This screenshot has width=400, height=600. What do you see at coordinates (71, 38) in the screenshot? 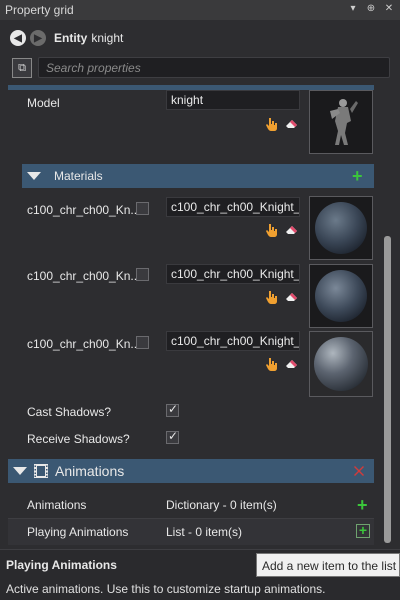
I see `entity-kind: Entity` at bounding box center [71, 38].